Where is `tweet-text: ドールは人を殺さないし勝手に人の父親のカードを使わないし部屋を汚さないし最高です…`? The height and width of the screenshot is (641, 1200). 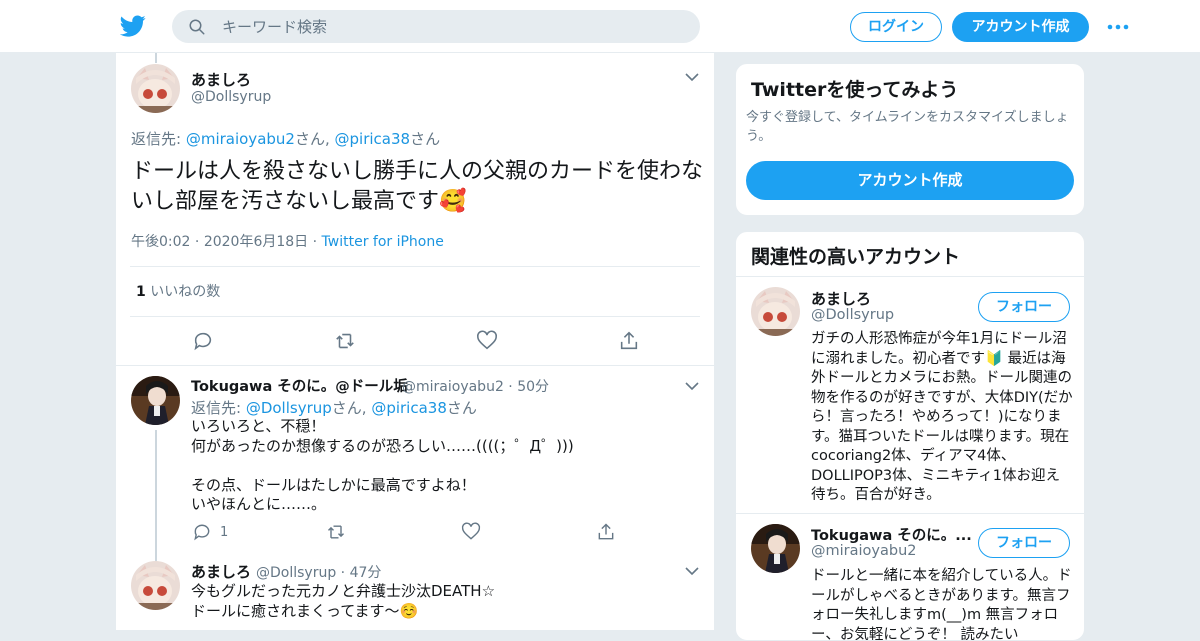 tweet-text: ドールは人を殺さないし勝手に人の父親のカードを使わないし部屋を汚さないし最高です… is located at coordinates (417, 186).